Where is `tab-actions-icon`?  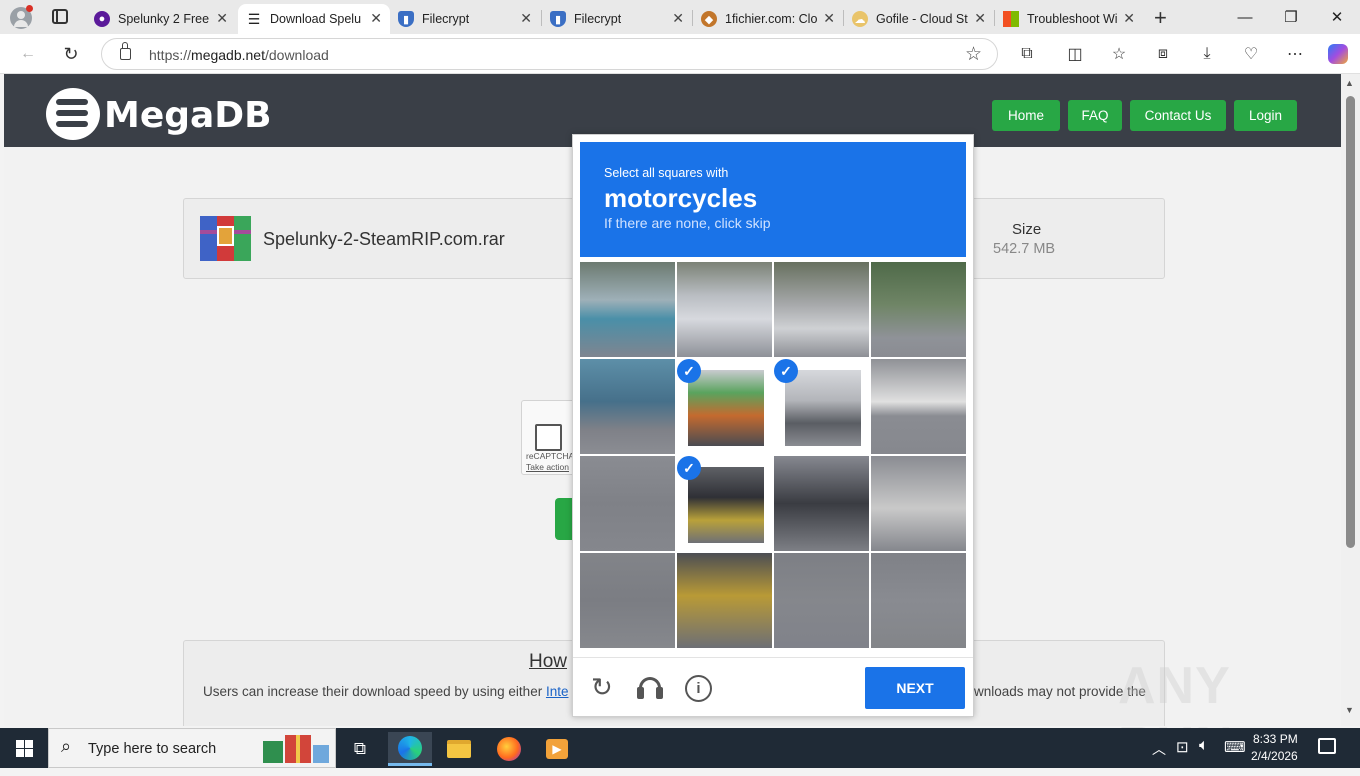
tab-actions-icon is located at coordinates (60, 16).